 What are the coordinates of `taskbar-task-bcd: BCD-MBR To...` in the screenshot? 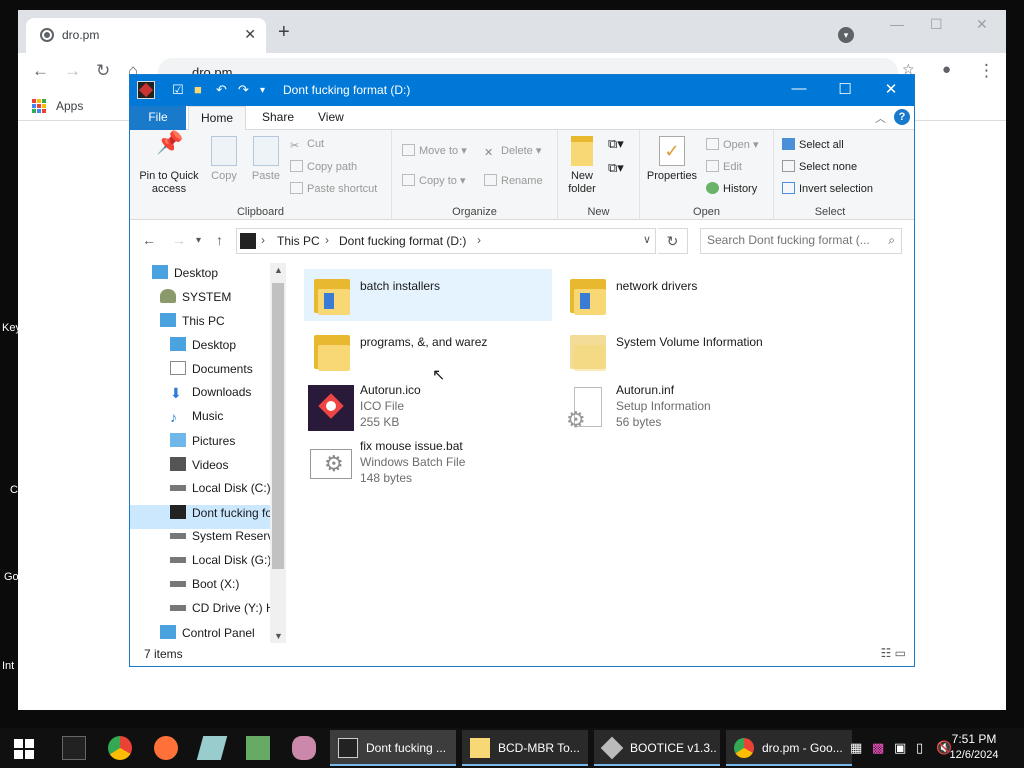 It's located at (525, 748).